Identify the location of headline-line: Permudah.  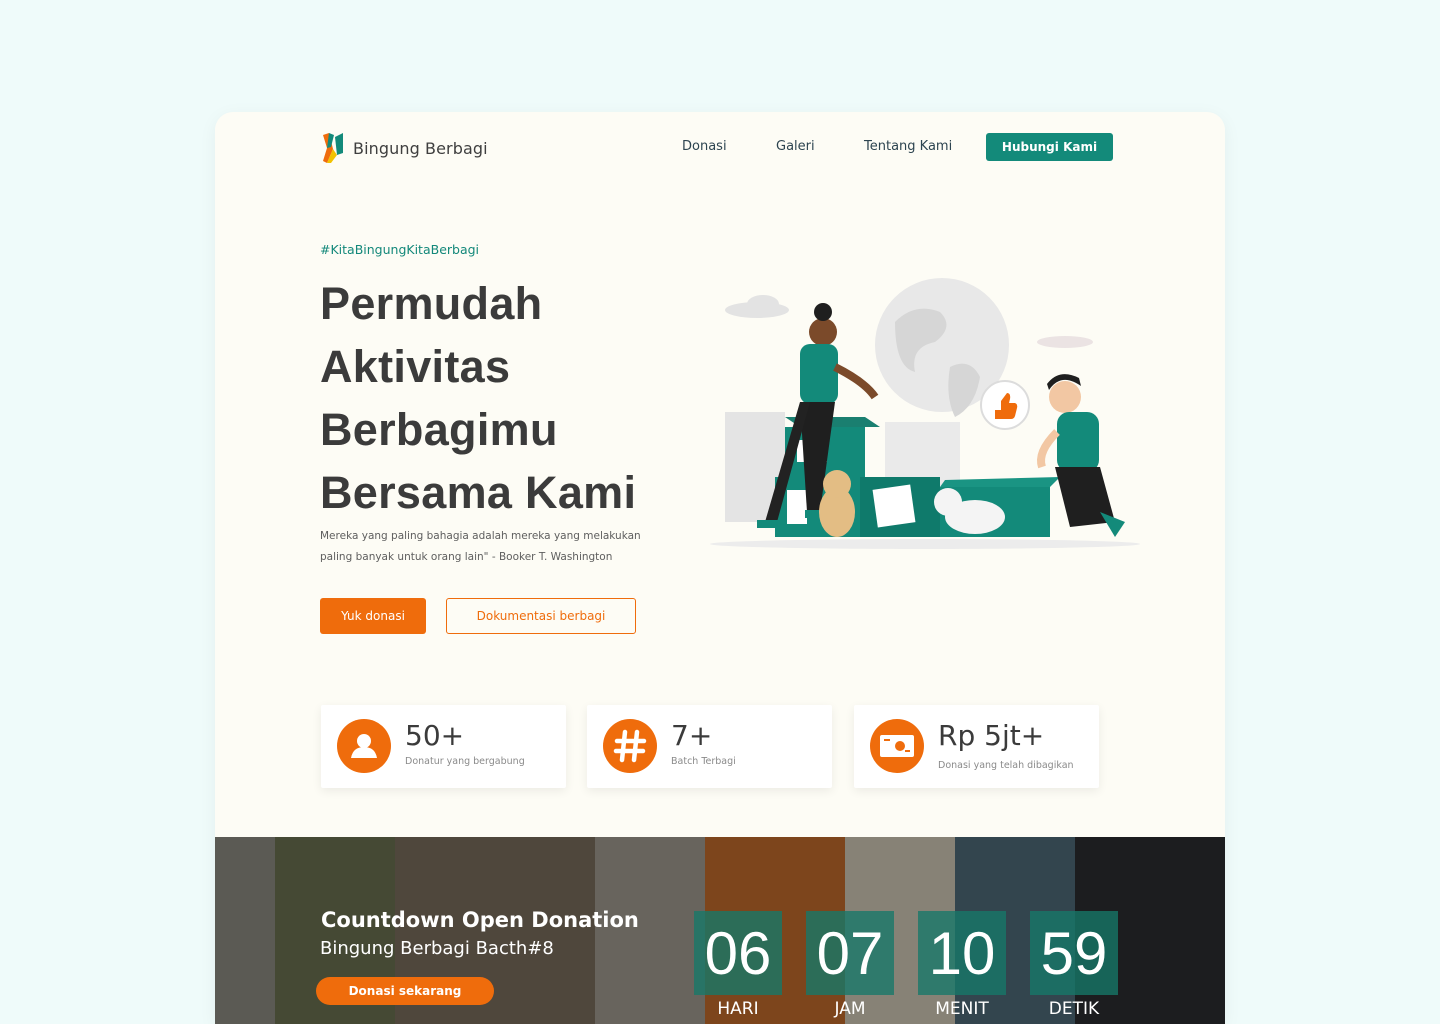
(431, 303).